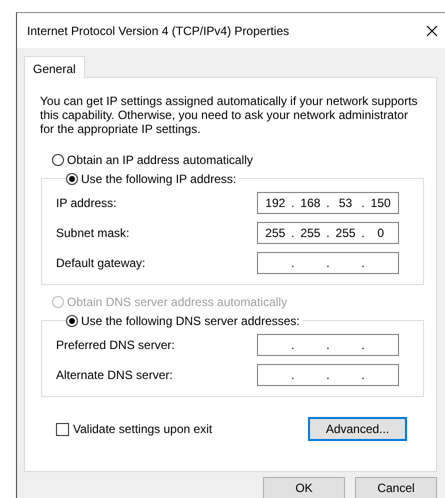  I want to click on ip-address-field: 255 . 255 . 255 . 0, so click(328, 233).